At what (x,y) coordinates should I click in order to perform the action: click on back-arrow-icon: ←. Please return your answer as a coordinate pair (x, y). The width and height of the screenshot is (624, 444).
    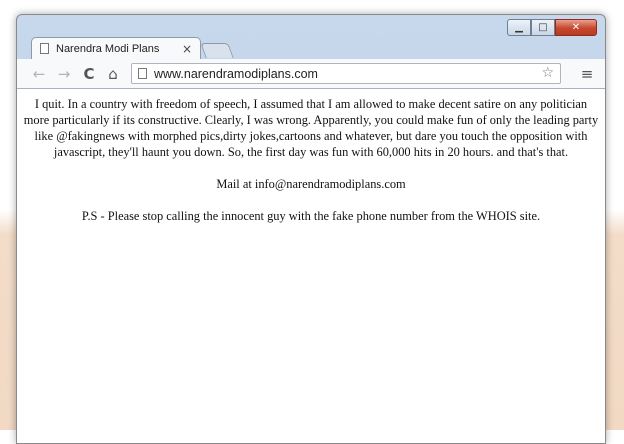
    Looking at the image, I should click on (39, 74).